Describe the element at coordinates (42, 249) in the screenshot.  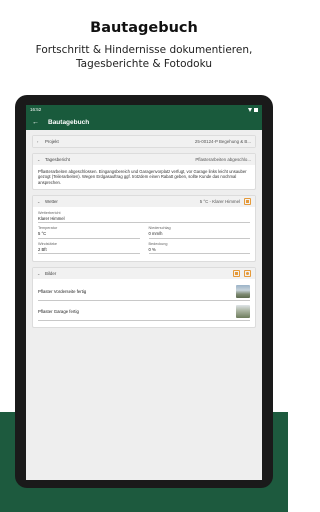
I see `wind-value: 2 Bft` at that location.